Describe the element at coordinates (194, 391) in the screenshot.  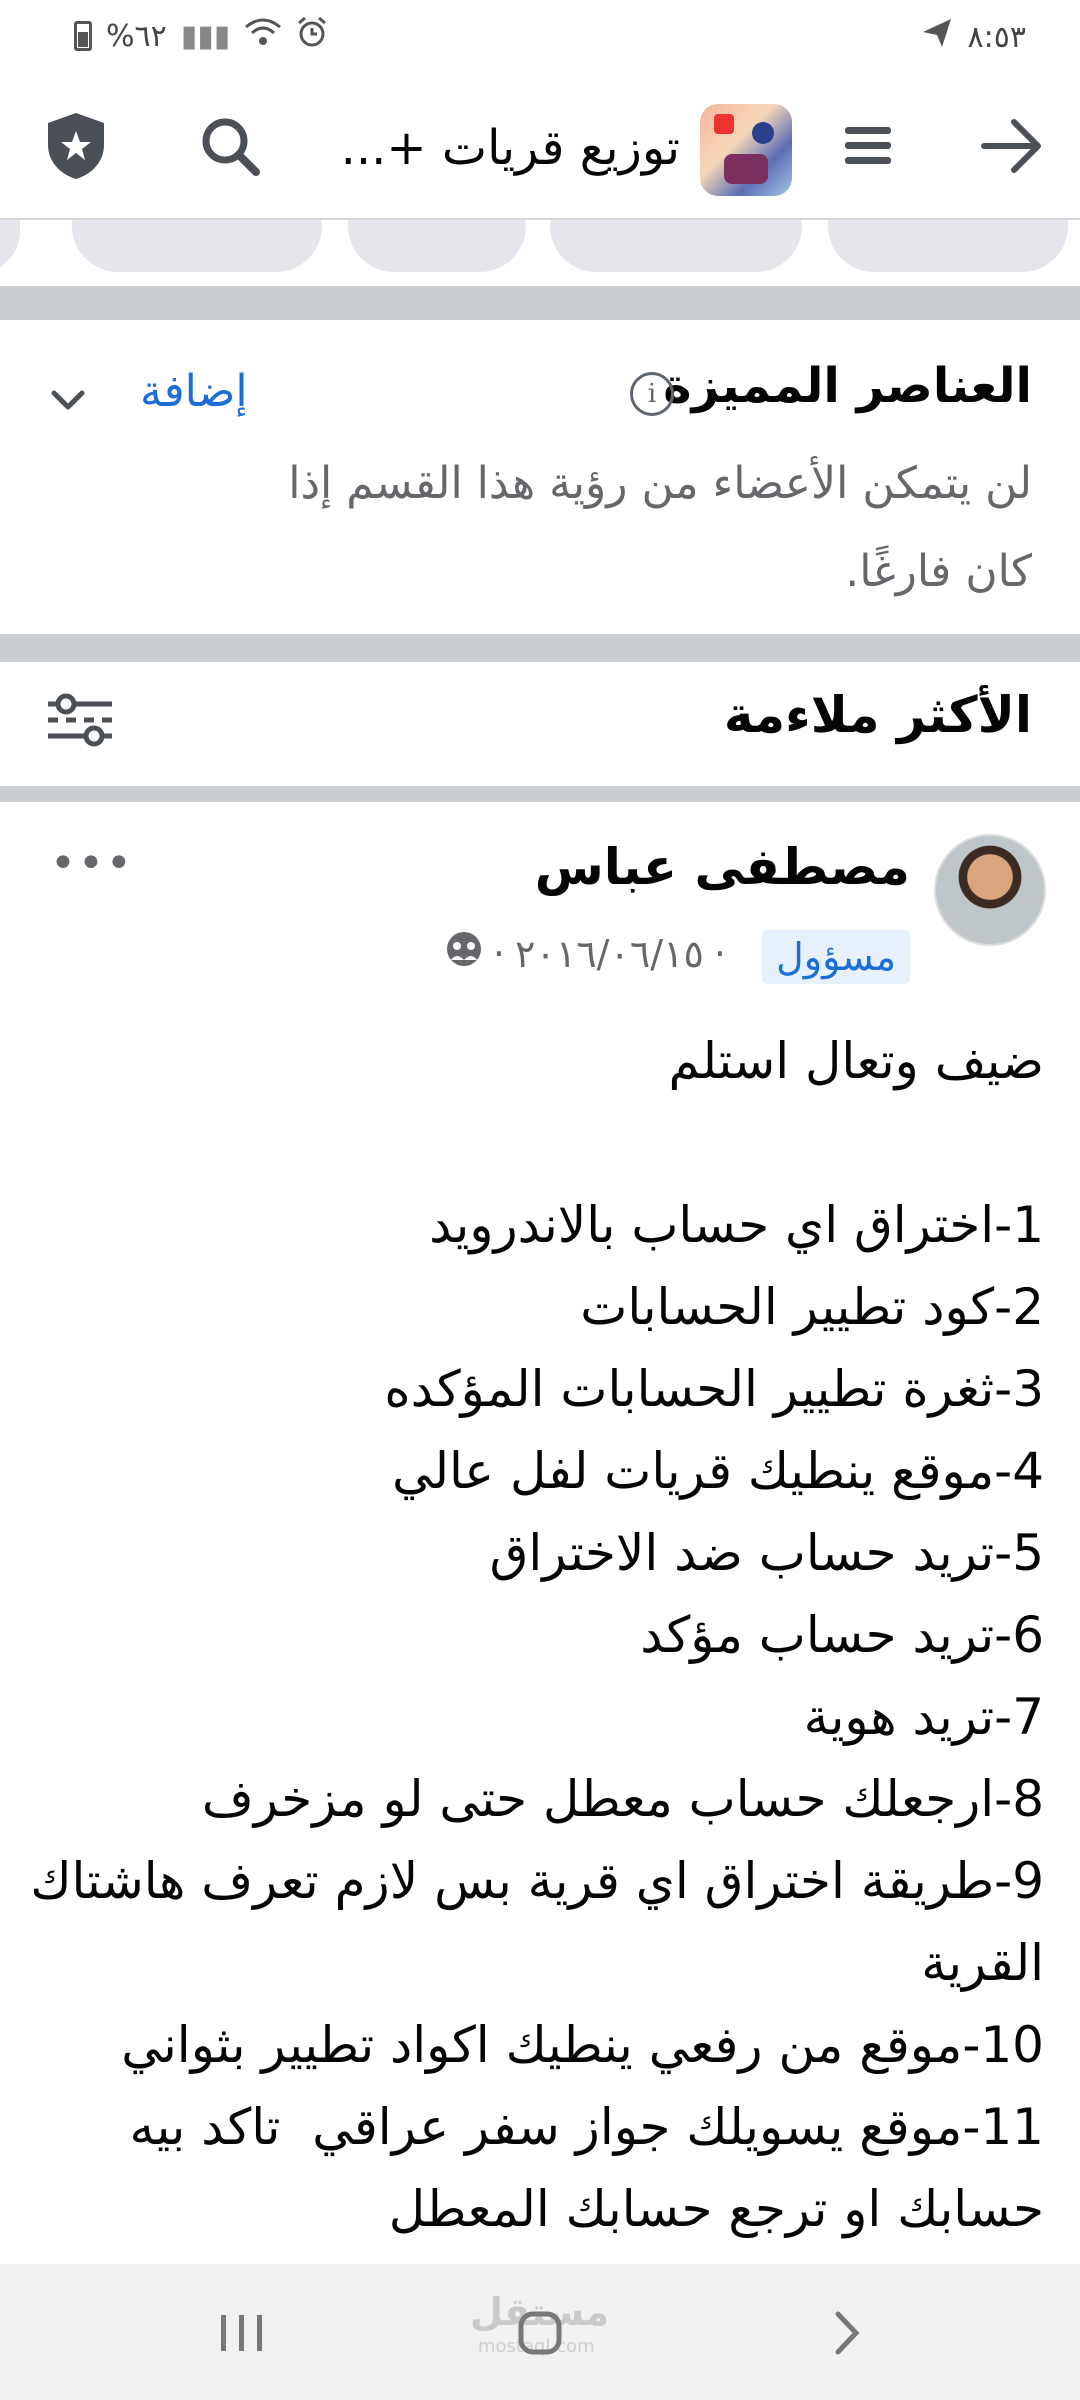
I see `add-featured-link: إضافة` at that location.